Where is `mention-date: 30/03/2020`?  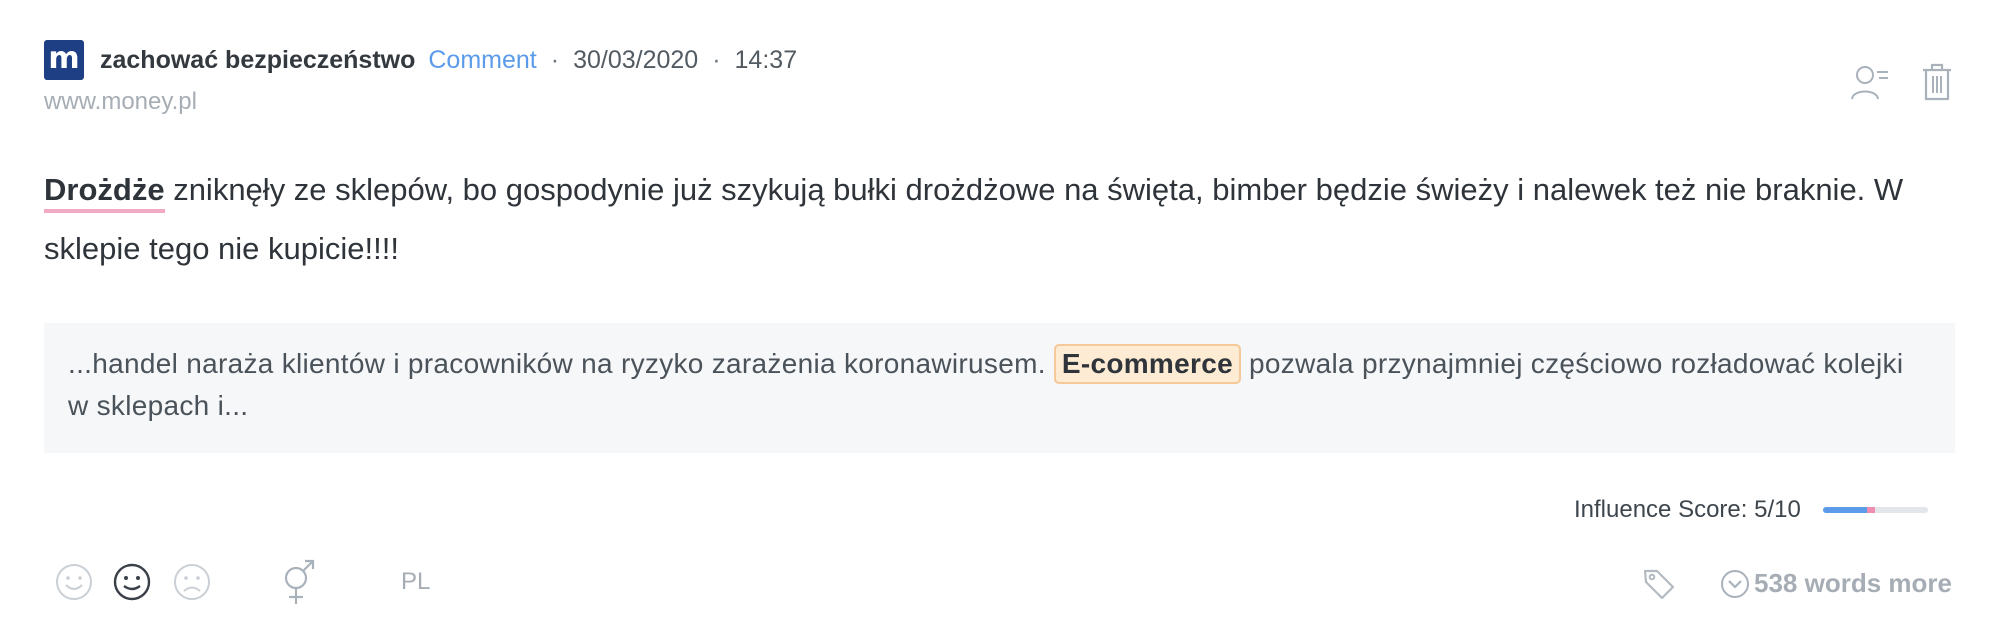 mention-date: 30/03/2020 is located at coordinates (636, 59).